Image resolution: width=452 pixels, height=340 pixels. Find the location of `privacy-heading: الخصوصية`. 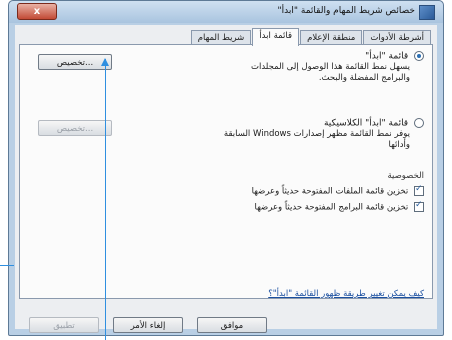

privacy-heading: الخصوصية is located at coordinates (405, 176).